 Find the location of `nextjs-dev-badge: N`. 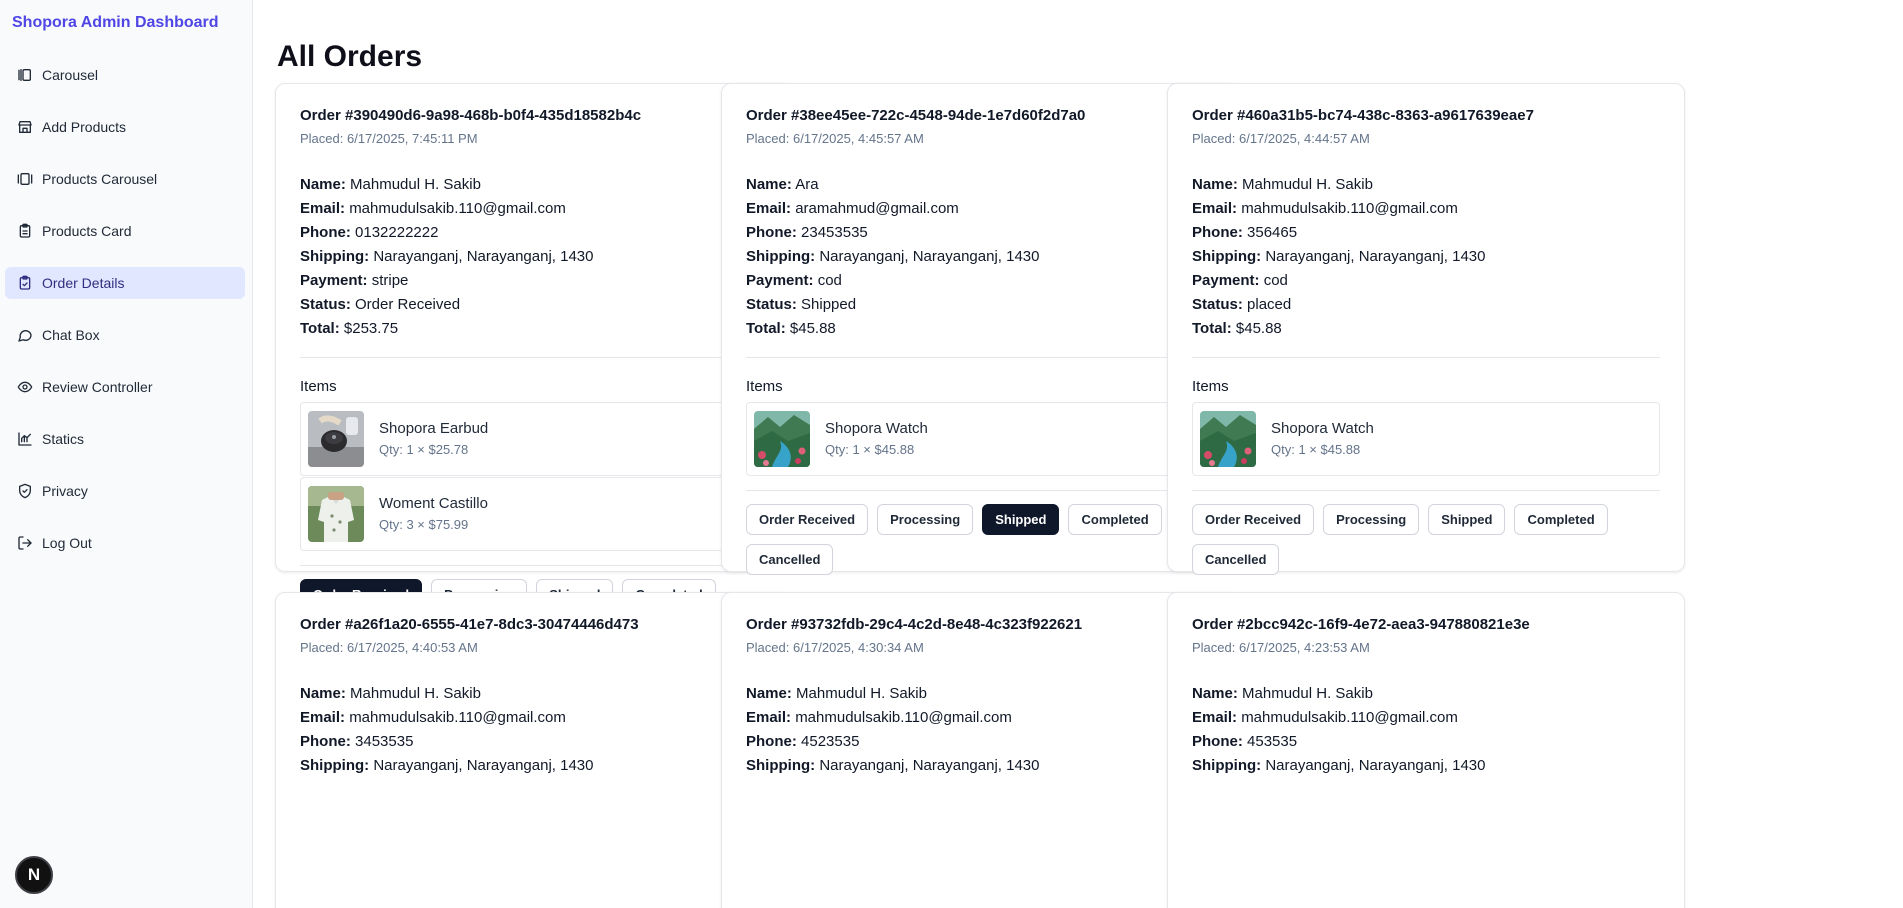

nextjs-dev-badge: N is located at coordinates (34, 875).